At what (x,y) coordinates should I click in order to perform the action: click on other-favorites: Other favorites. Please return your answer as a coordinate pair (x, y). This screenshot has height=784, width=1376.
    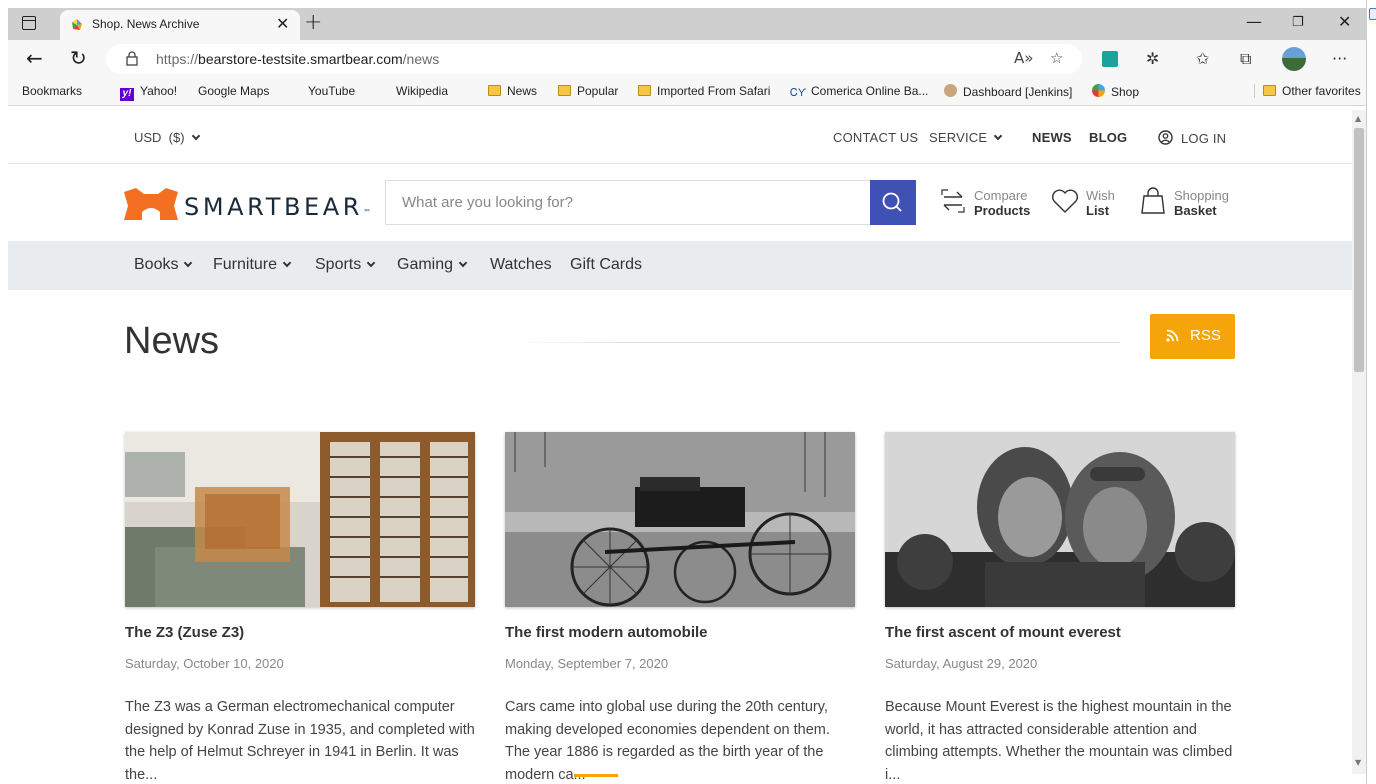
    Looking at the image, I should click on (1307, 91).